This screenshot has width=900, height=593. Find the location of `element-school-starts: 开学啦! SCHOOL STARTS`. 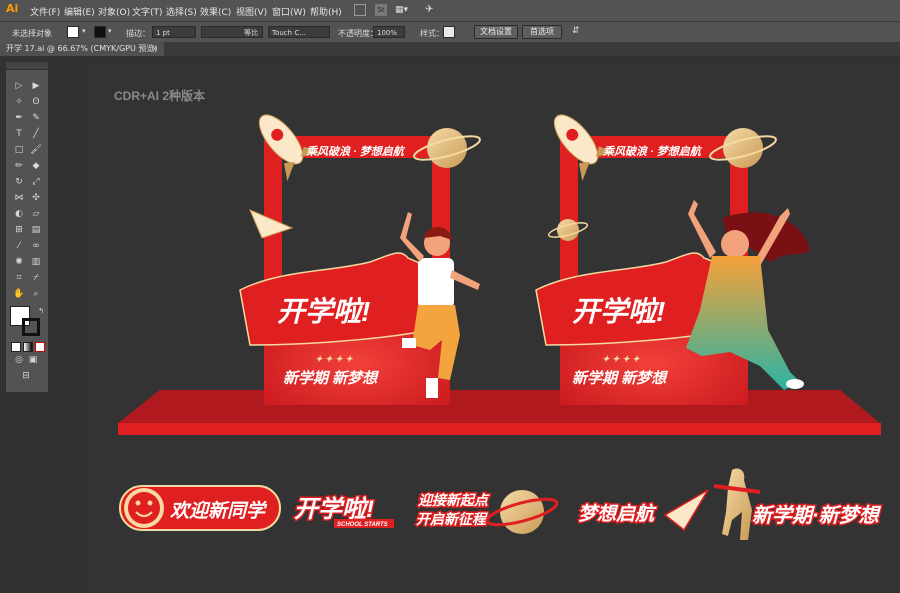

element-school-starts: 开学啦! SCHOOL STARTS is located at coordinates (343, 511).